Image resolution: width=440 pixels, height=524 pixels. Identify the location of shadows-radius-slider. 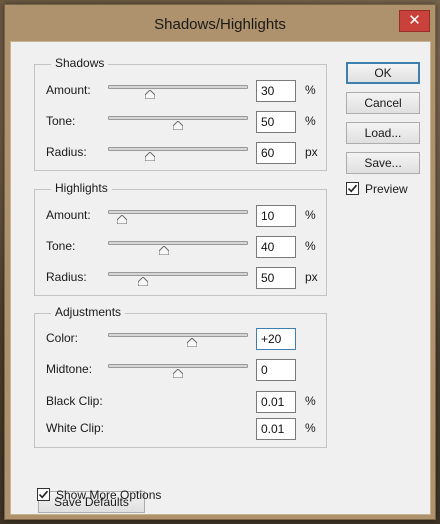
(178, 154).